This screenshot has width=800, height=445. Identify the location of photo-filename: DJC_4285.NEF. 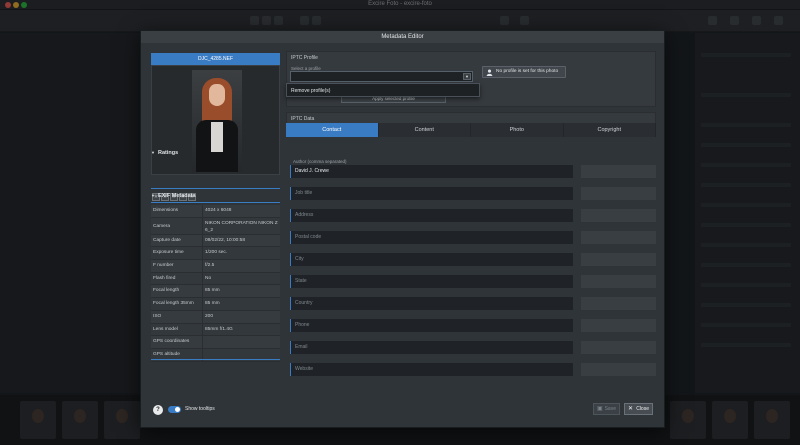
(215, 59).